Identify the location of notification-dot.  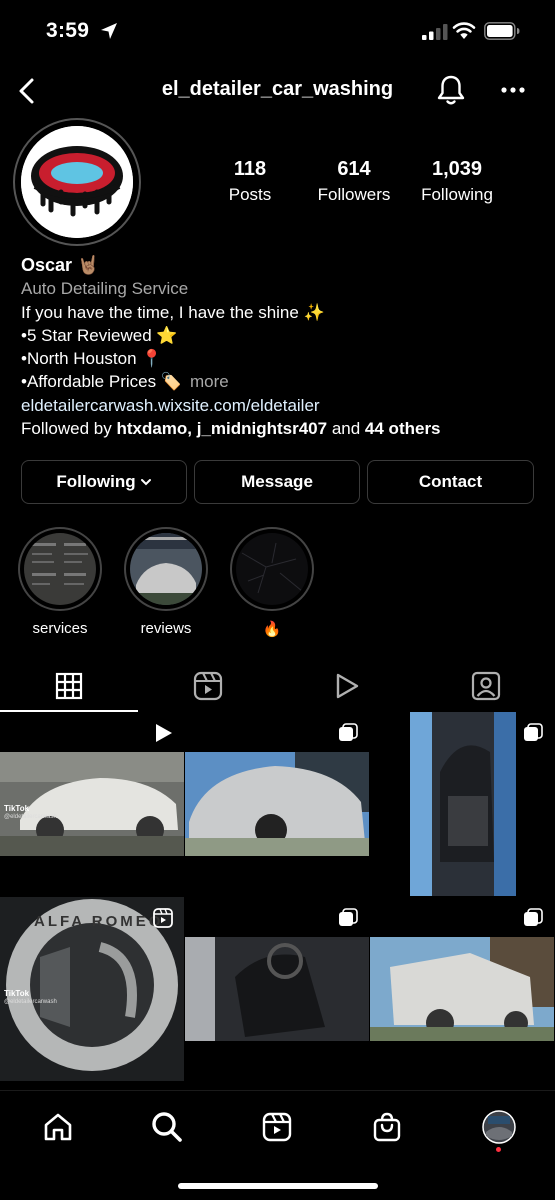
(498, 1149).